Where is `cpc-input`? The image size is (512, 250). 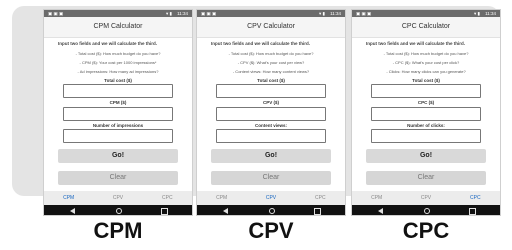 cpc-input is located at coordinates (426, 114).